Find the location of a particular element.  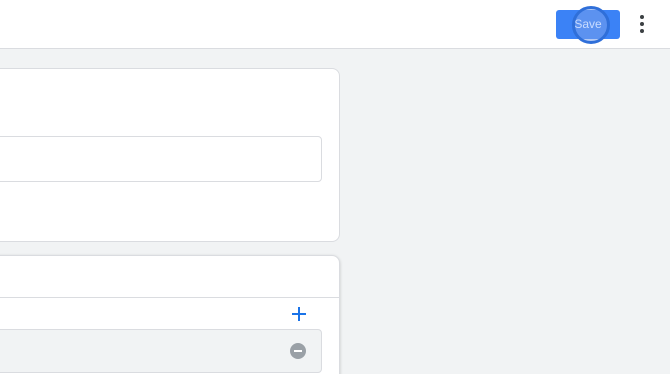

text-field is located at coordinates (161, 159).